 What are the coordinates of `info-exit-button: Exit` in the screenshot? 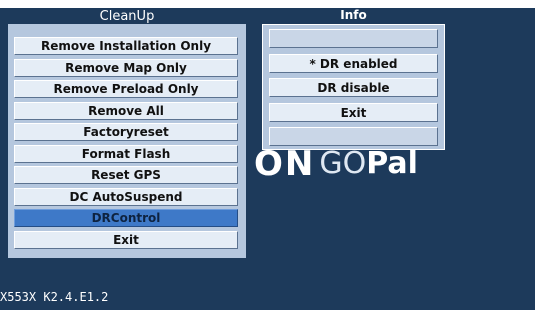 It's located at (353, 112).